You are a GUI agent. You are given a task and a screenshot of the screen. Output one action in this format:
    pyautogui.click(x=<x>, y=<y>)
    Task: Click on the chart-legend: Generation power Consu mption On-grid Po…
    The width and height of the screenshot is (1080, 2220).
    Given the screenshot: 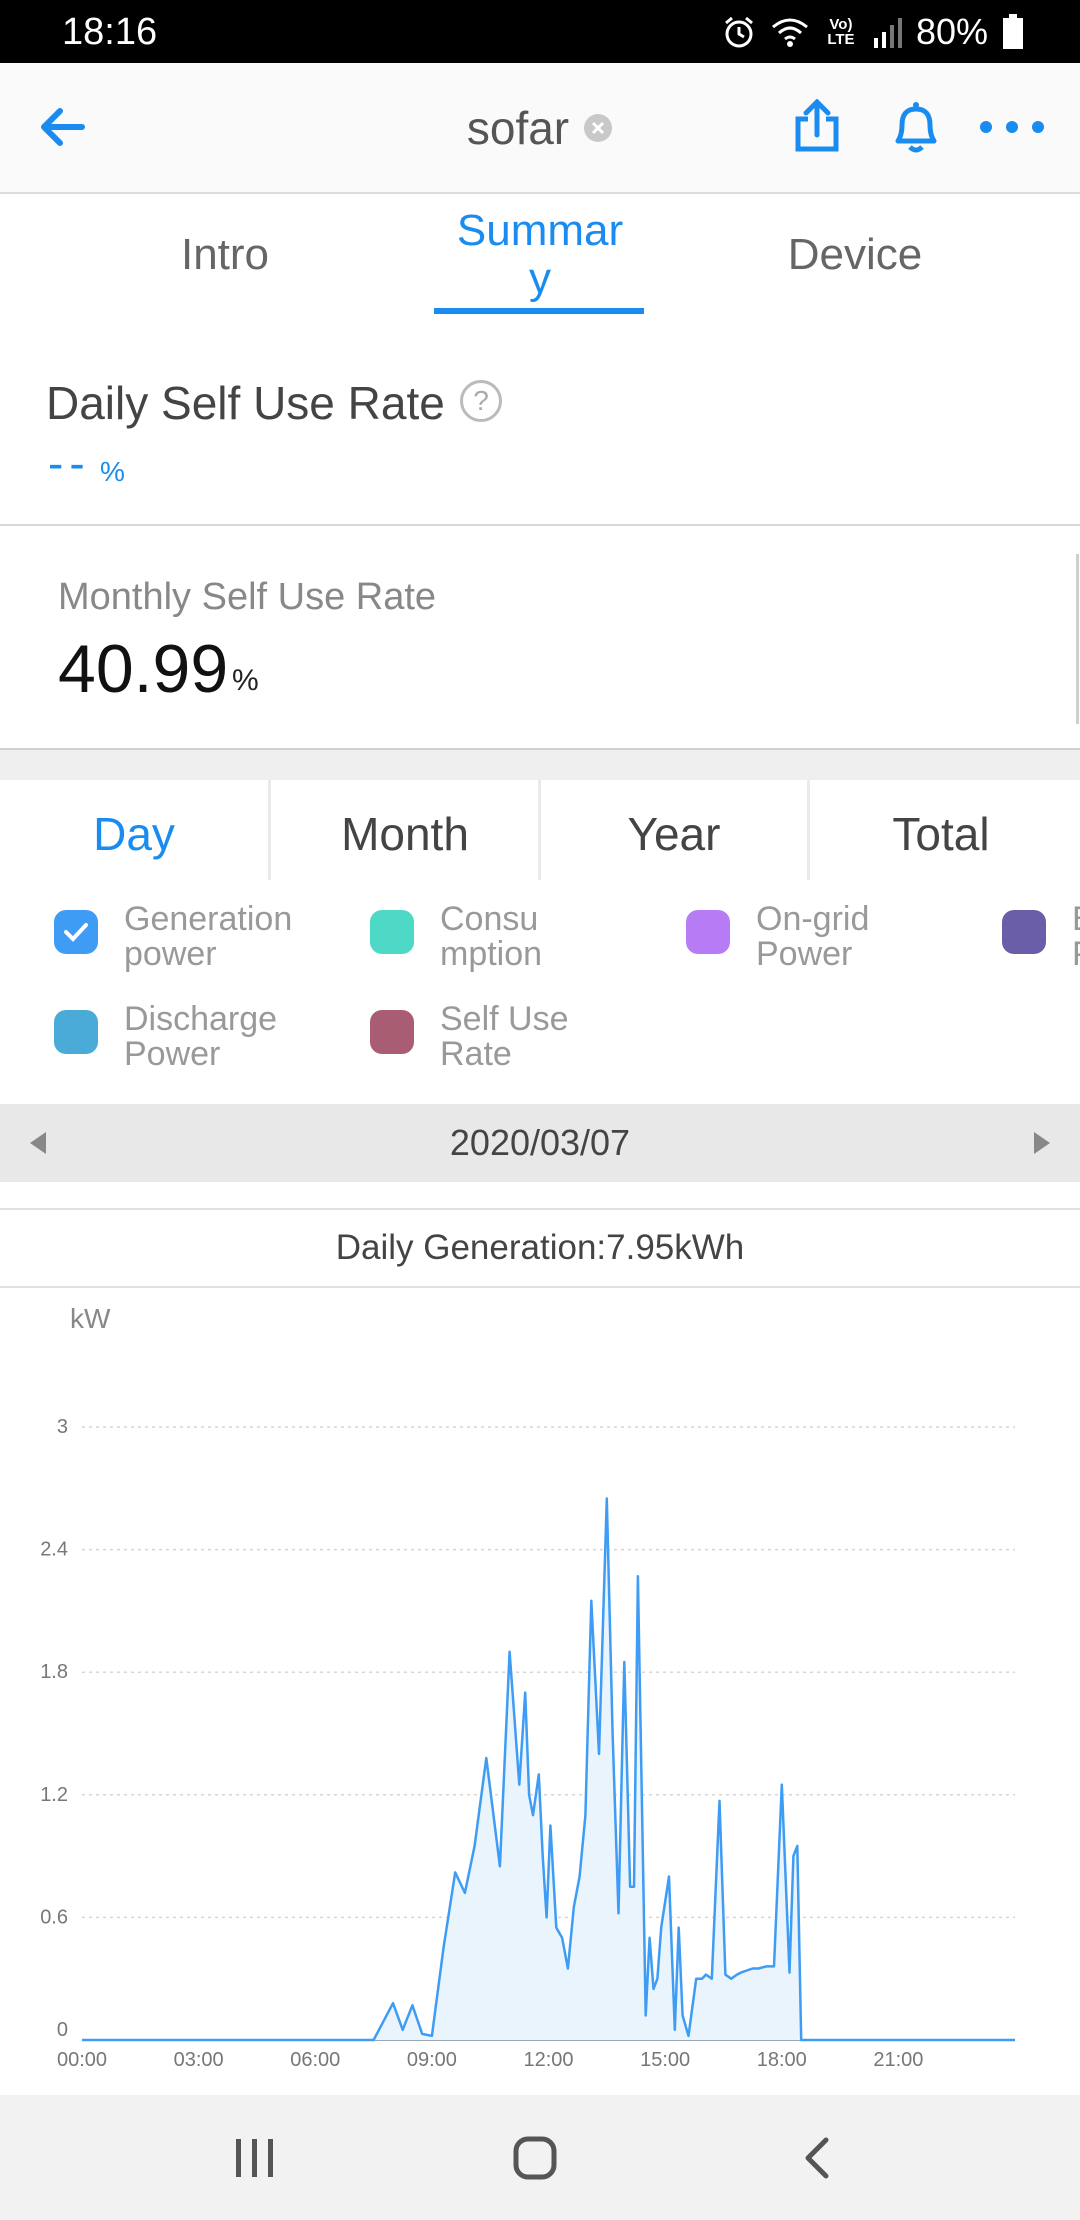 What is the action you would take?
    pyautogui.click(x=540, y=996)
    